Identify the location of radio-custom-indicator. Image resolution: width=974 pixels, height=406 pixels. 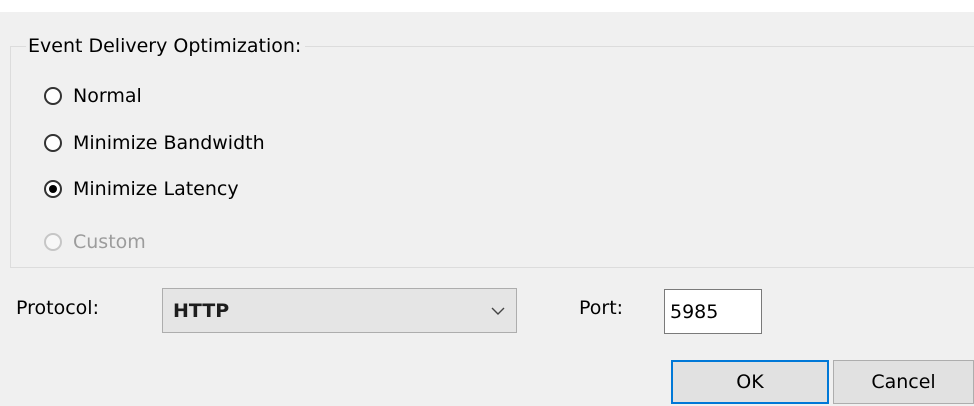
(53, 242).